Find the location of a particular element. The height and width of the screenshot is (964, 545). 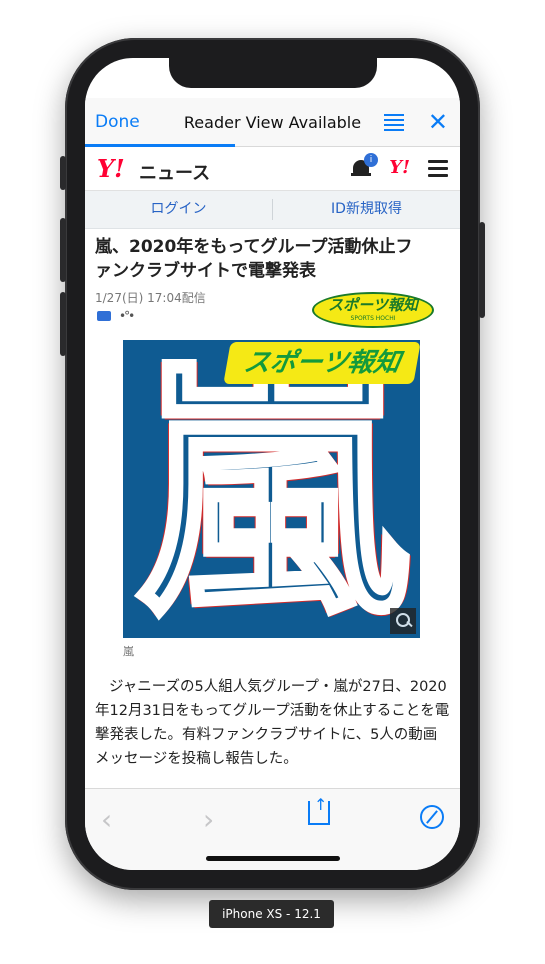

menu-icon is located at coordinates (438, 170).